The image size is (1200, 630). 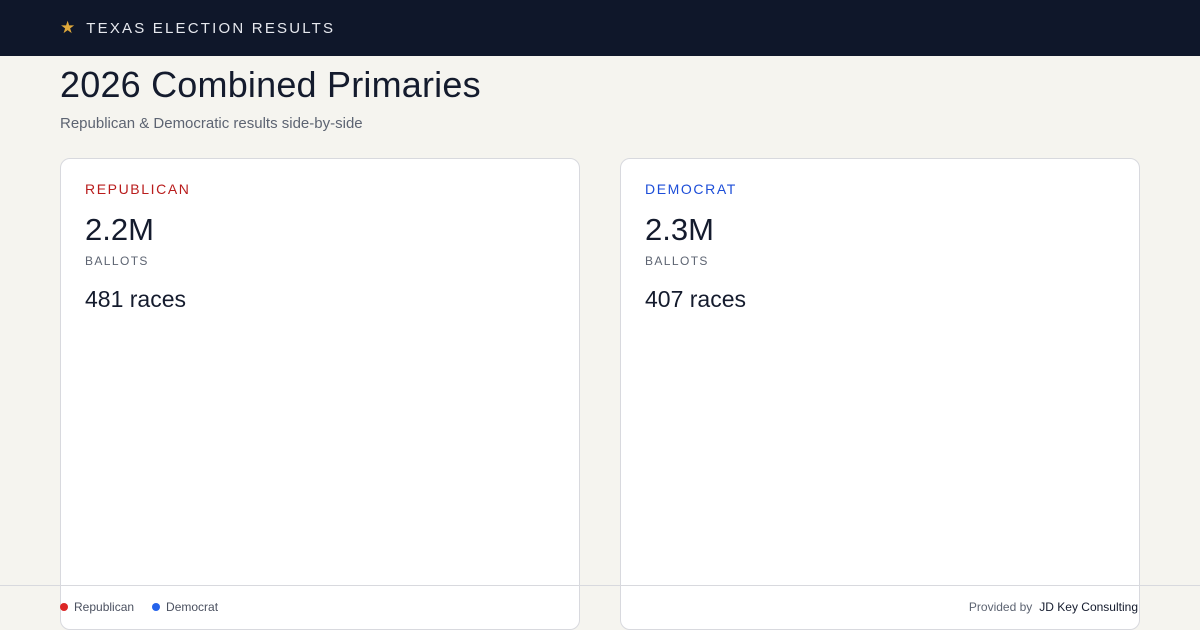 What do you see at coordinates (270, 84) in the screenshot?
I see `page-title: 2026 Combined Primaries` at bounding box center [270, 84].